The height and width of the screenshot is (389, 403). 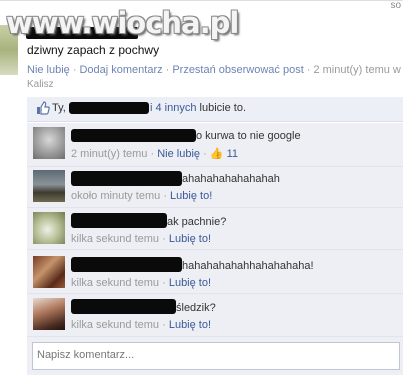 What do you see at coordinates (358, 70) in the screenshot?
I see `post-time: 2 minut(y) temu w p` at bounding box center [358, 70].